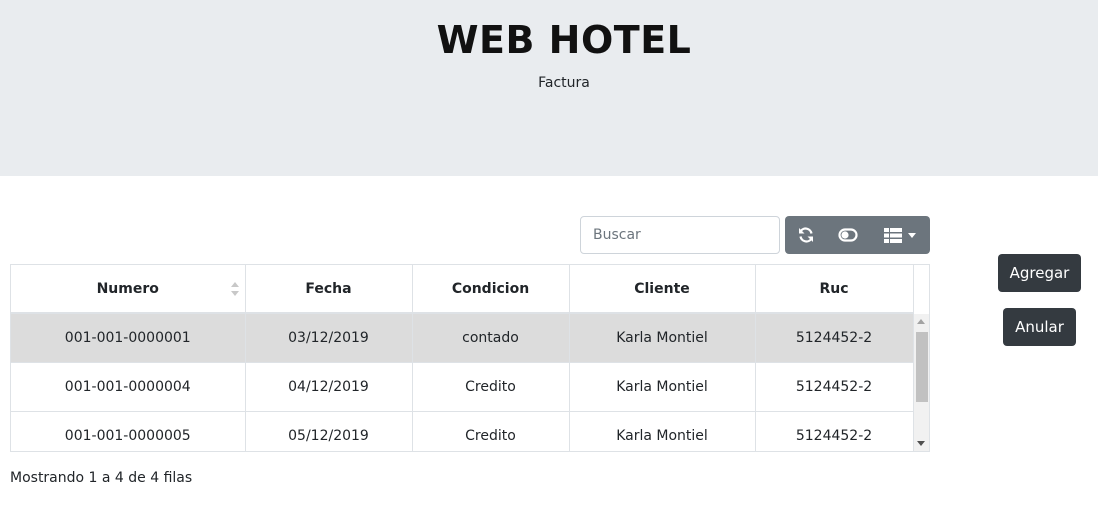 The width and height of the screenshot is (1098, 511). I want to click on refresh-icon, so click(806, 235).